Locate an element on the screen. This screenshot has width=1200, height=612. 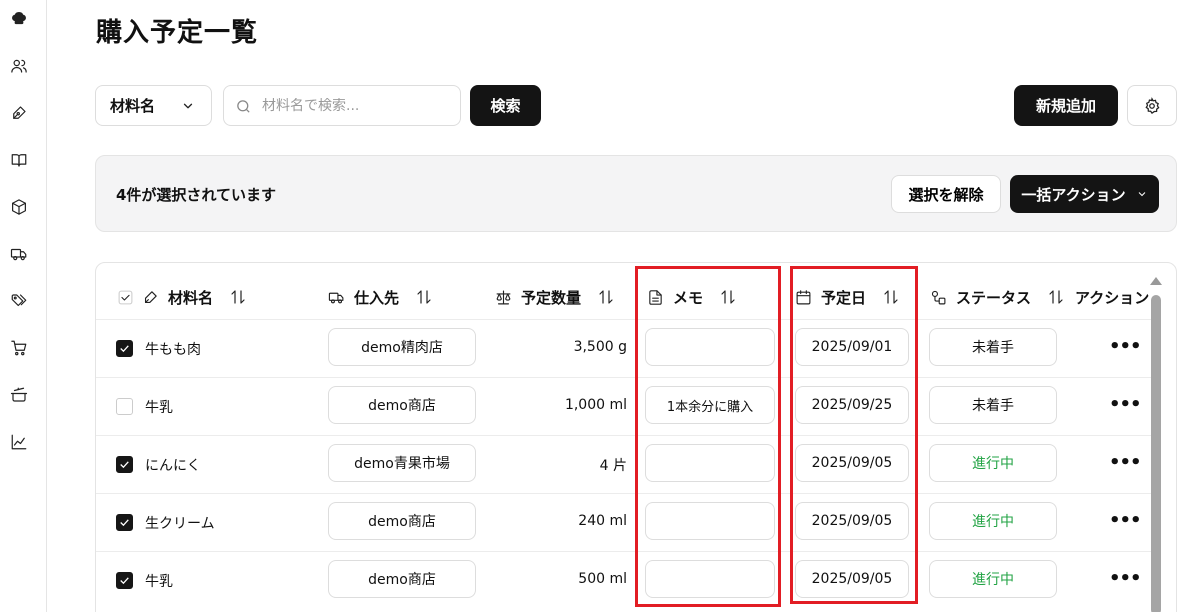
filter-field-value: 材料名 is located at coordinates (133, 106).